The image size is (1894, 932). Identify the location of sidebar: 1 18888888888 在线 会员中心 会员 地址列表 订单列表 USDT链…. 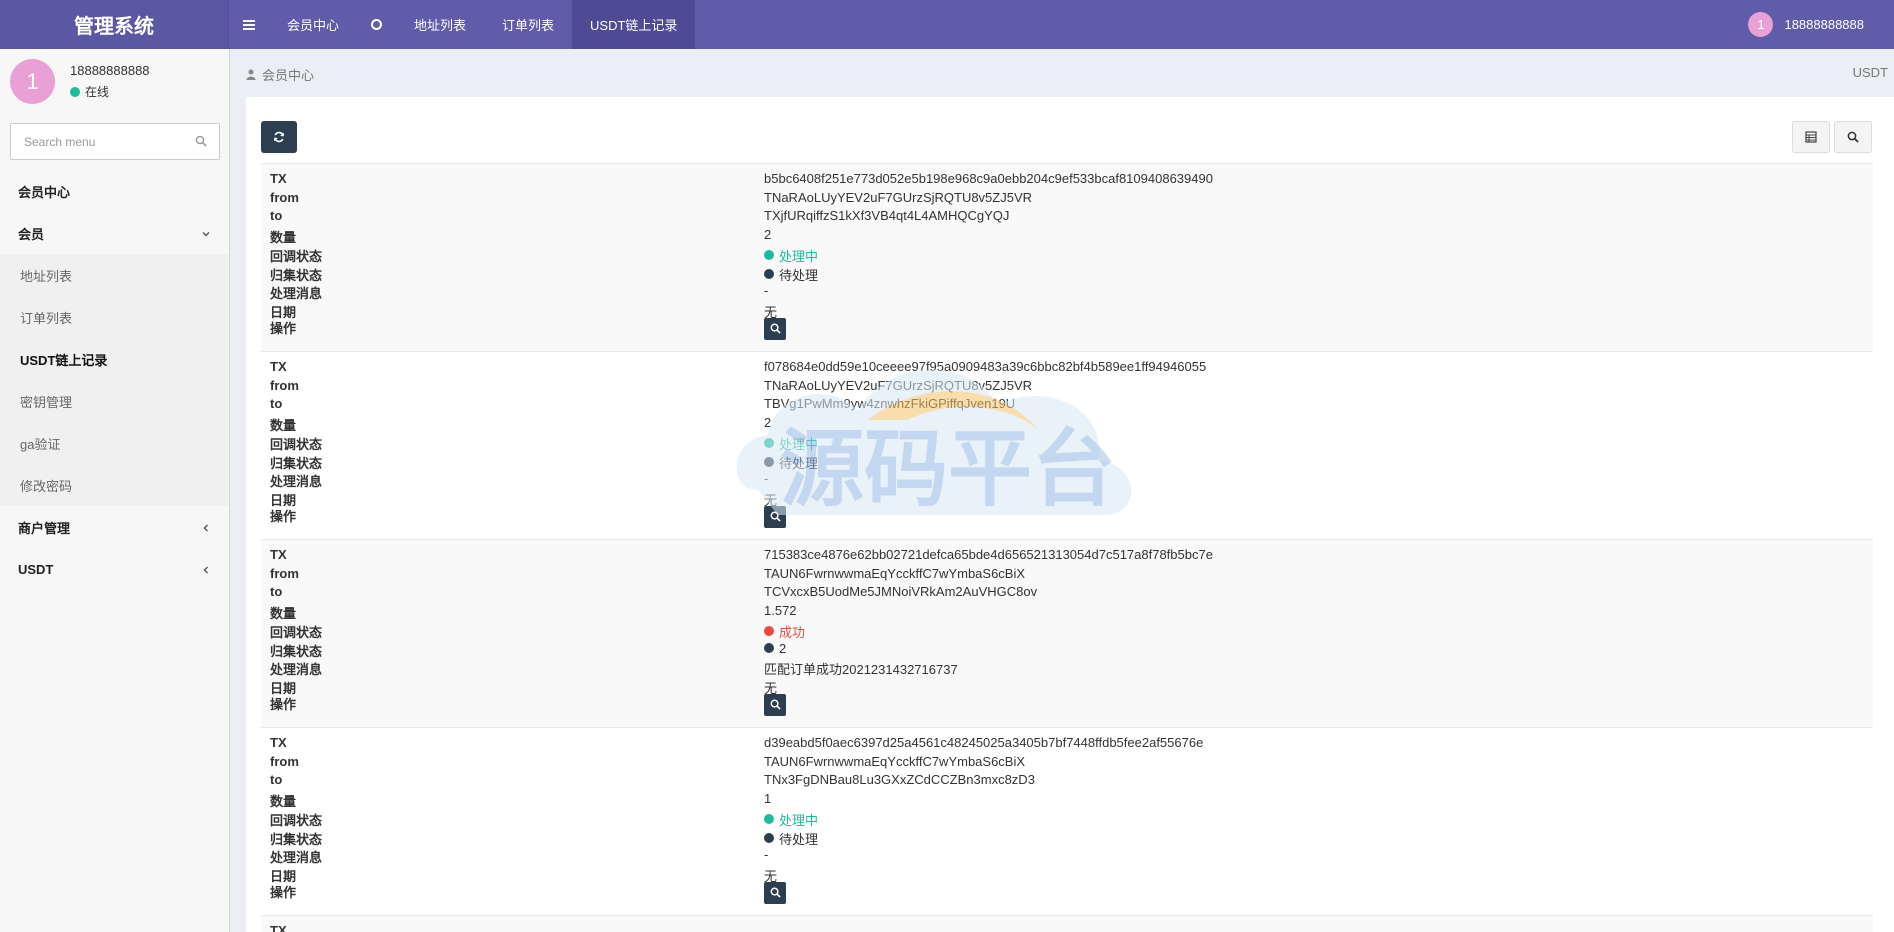
(115, 490).